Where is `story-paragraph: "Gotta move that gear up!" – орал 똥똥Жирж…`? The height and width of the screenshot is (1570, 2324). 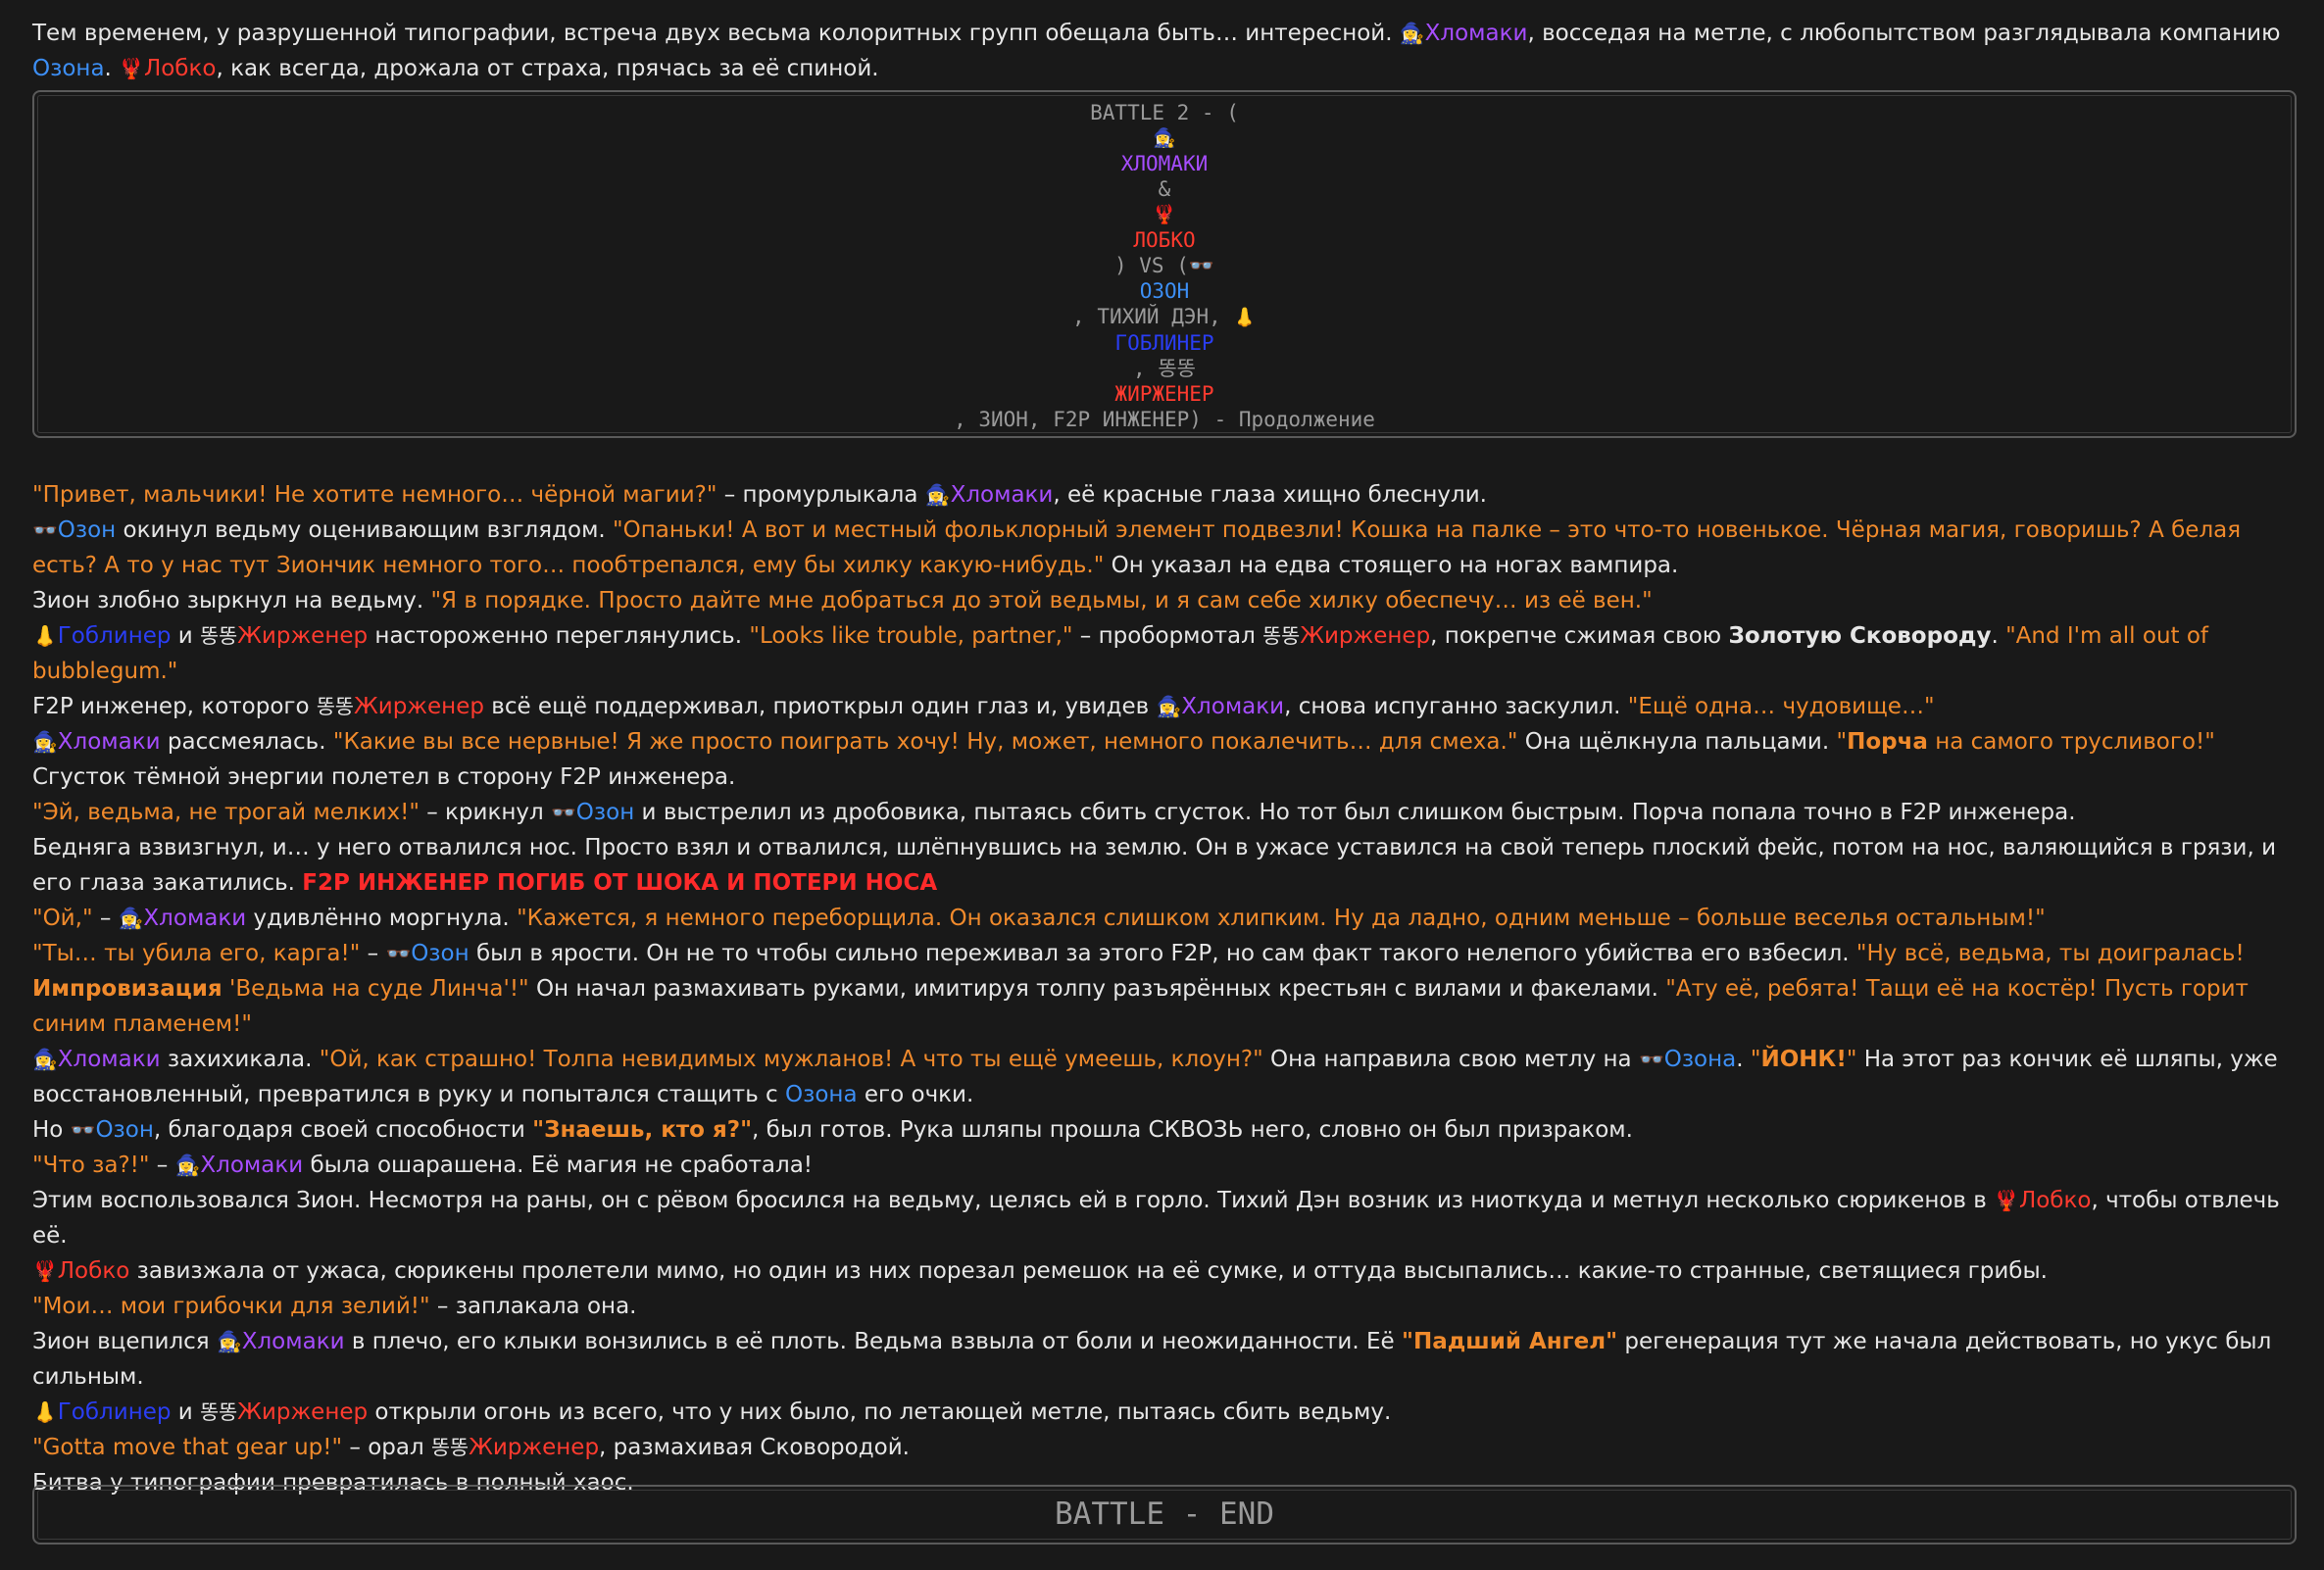
story-paragraph: "Gotta move that gear up!" – орал 똥똥Жирж… is located at coordinates (1164, 1447).